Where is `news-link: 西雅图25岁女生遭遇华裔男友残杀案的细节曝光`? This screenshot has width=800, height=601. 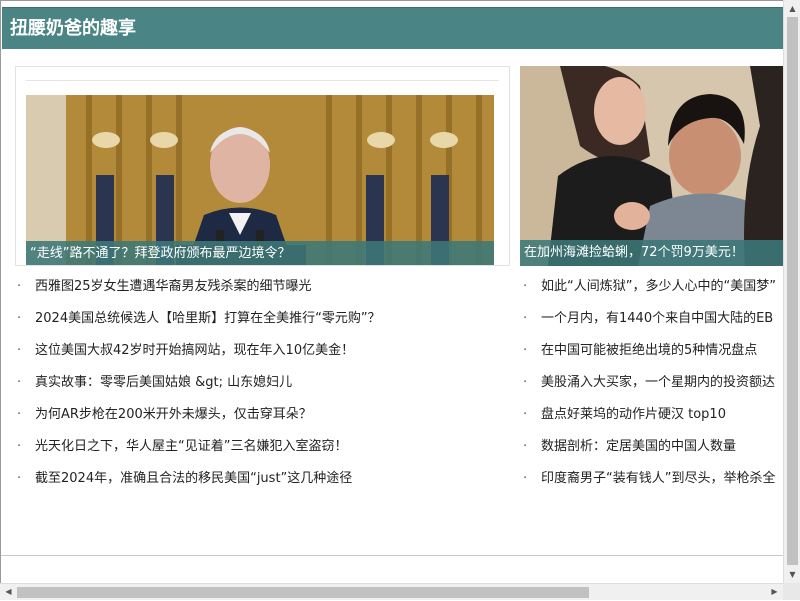 news-link: 西雅图25岁女生遭遇华裔男友残杀案的细节曝光 is located at coordinates (173, 286).